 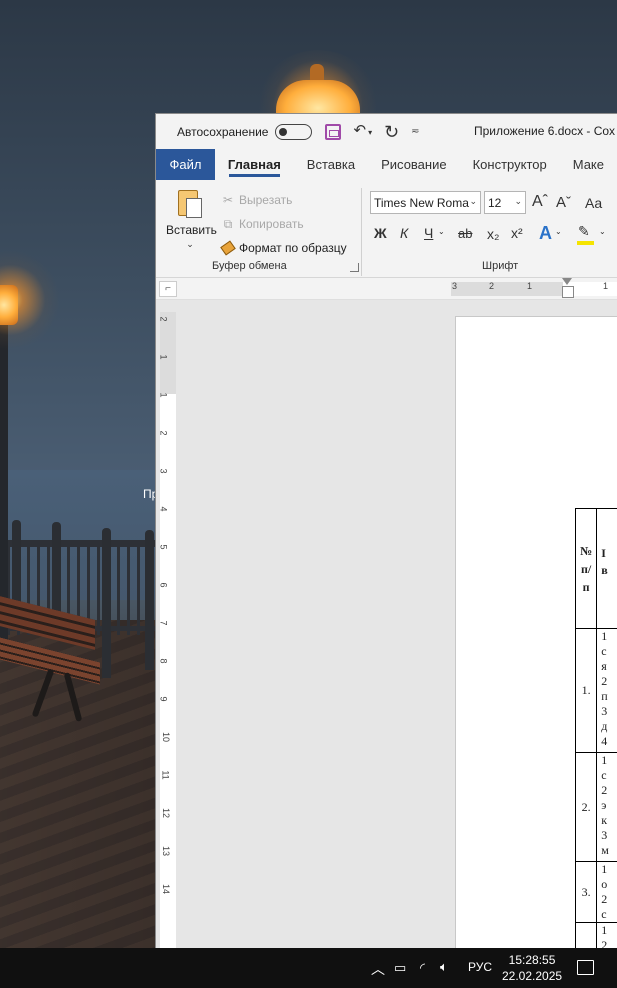 What do you see at coordinates (249, 266) in the screenshot?
I see `clipboard-group-label: Буфер обмена` at bounding box center [249, 266].